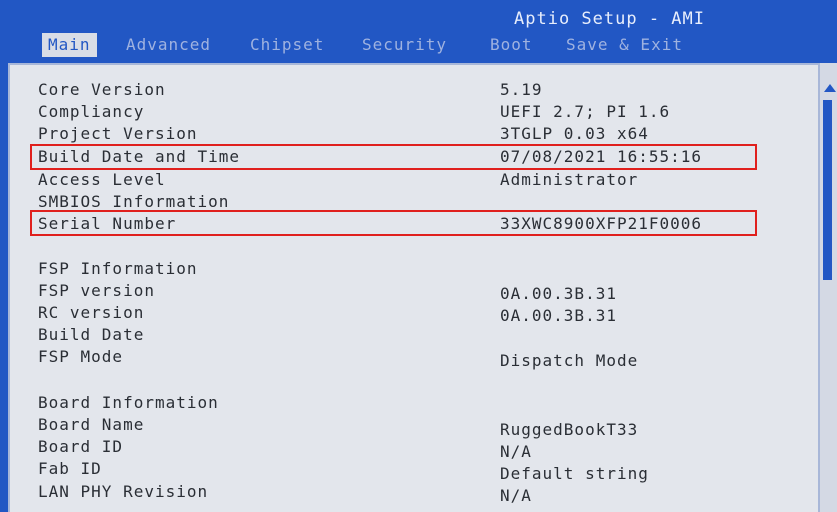 The width and height of the screenshot is (837, 512). What do you see at coordinates (521, 89) in the screenshot?
I see `core-version-value: 5.19` at bounding box center [521, 89].